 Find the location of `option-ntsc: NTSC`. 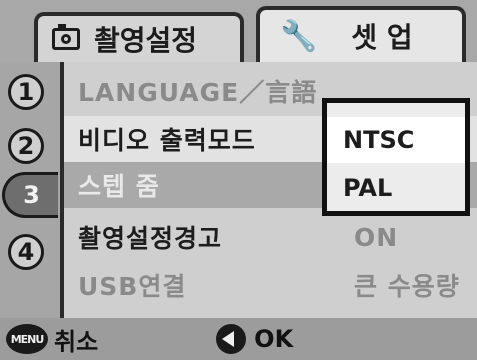

option-ntsc: NTSC is located at coordinates (396, 140).